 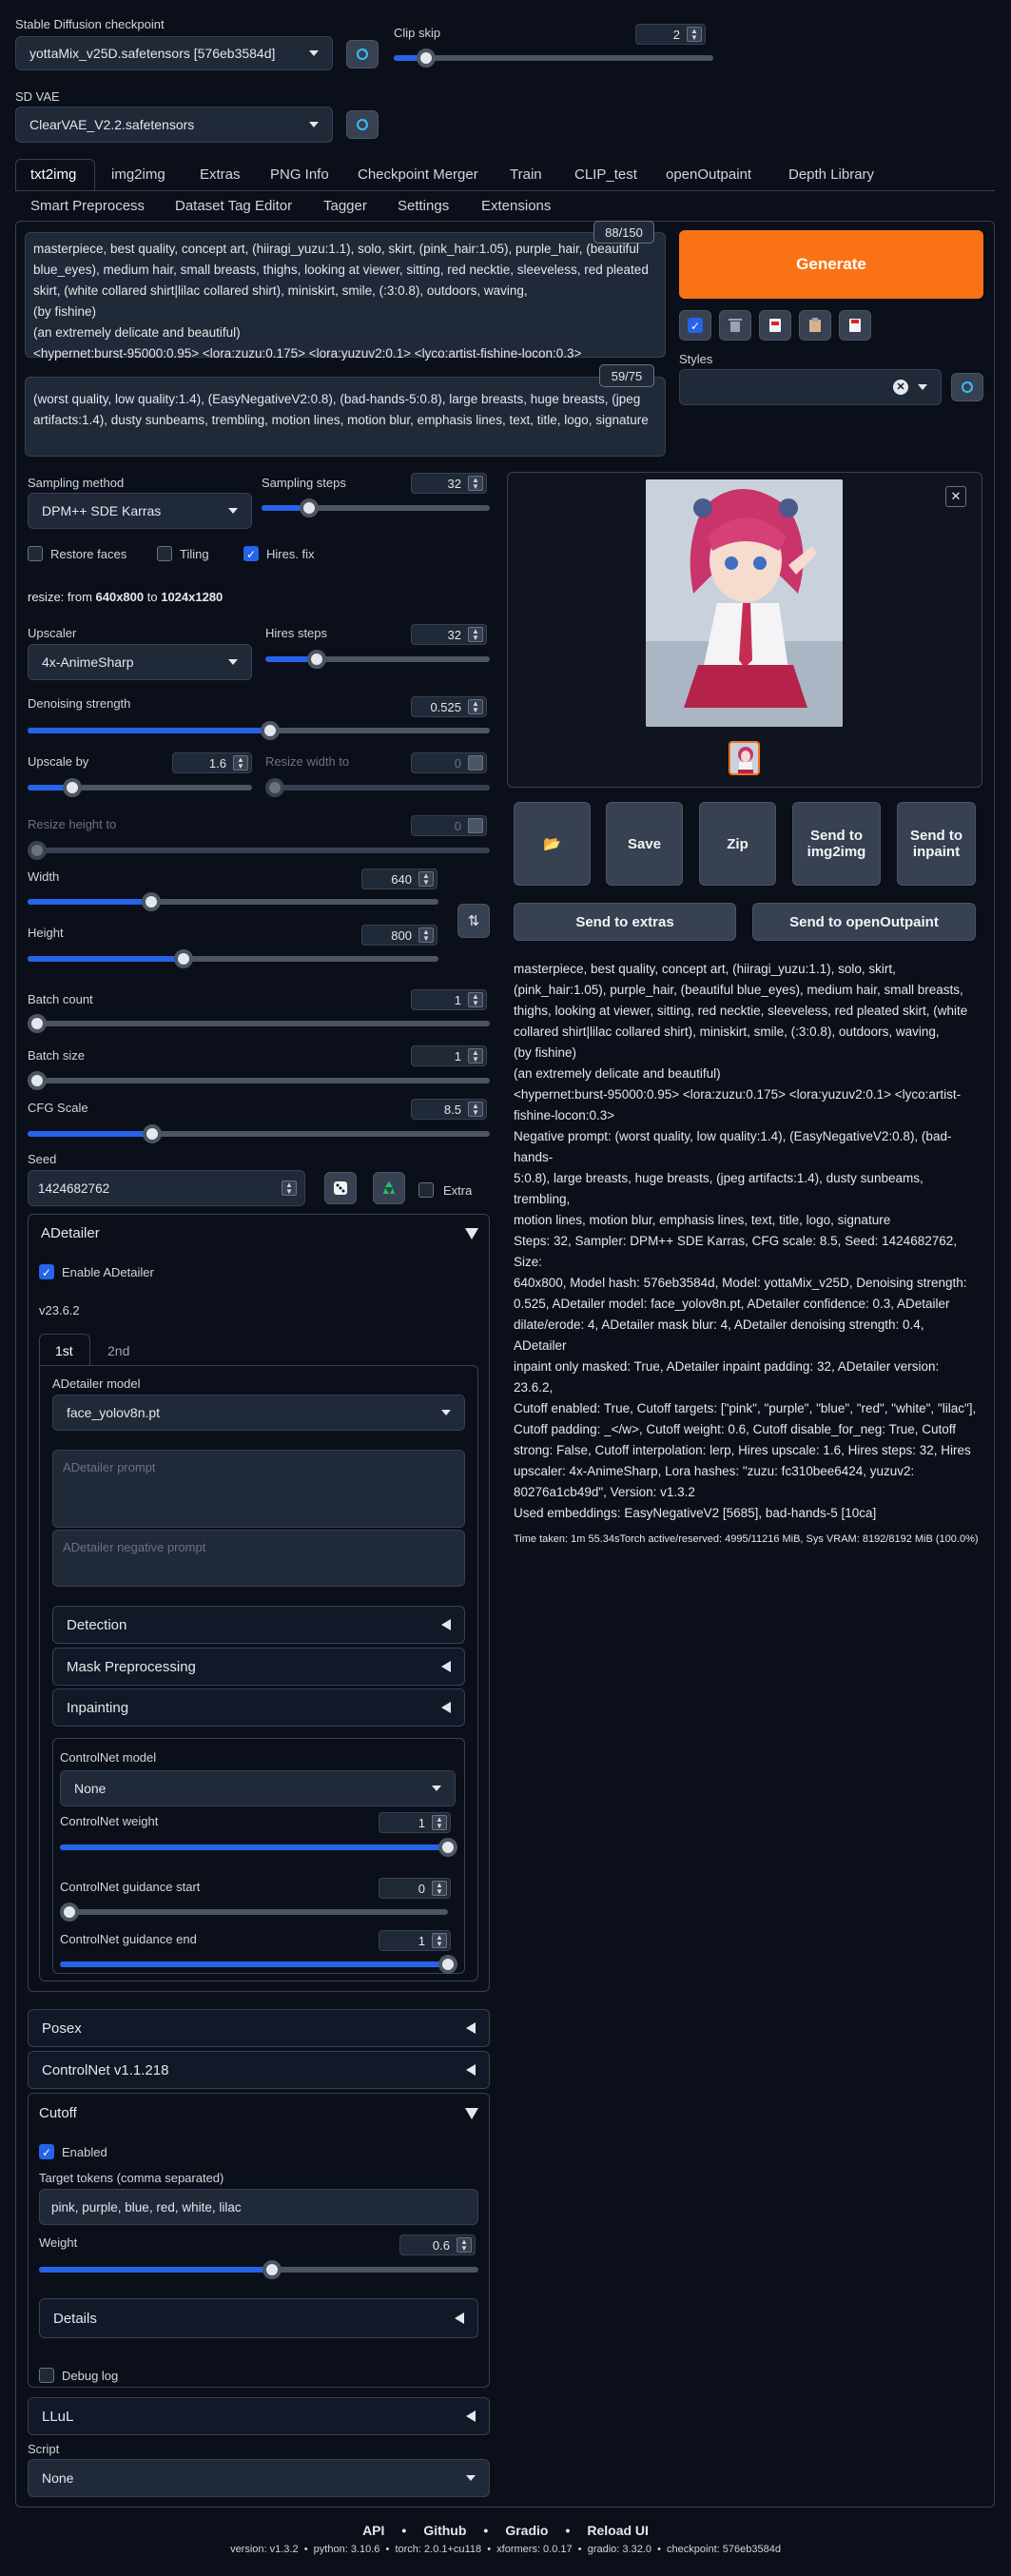 I want to click on upscale-by-slider, so click(x=140, y=787).